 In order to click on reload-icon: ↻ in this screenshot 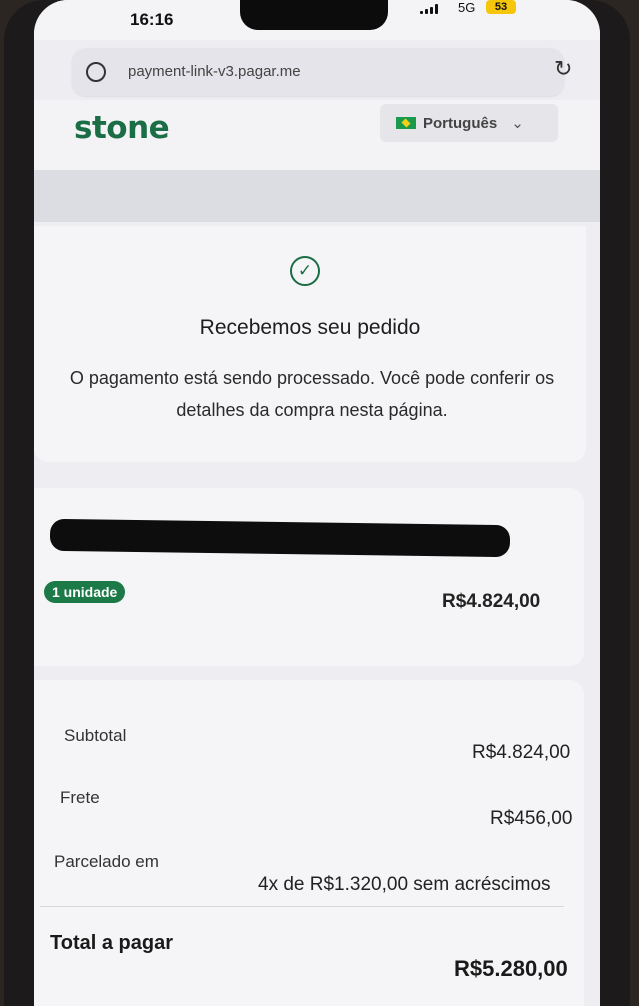, I will do `click(563, 69)`.